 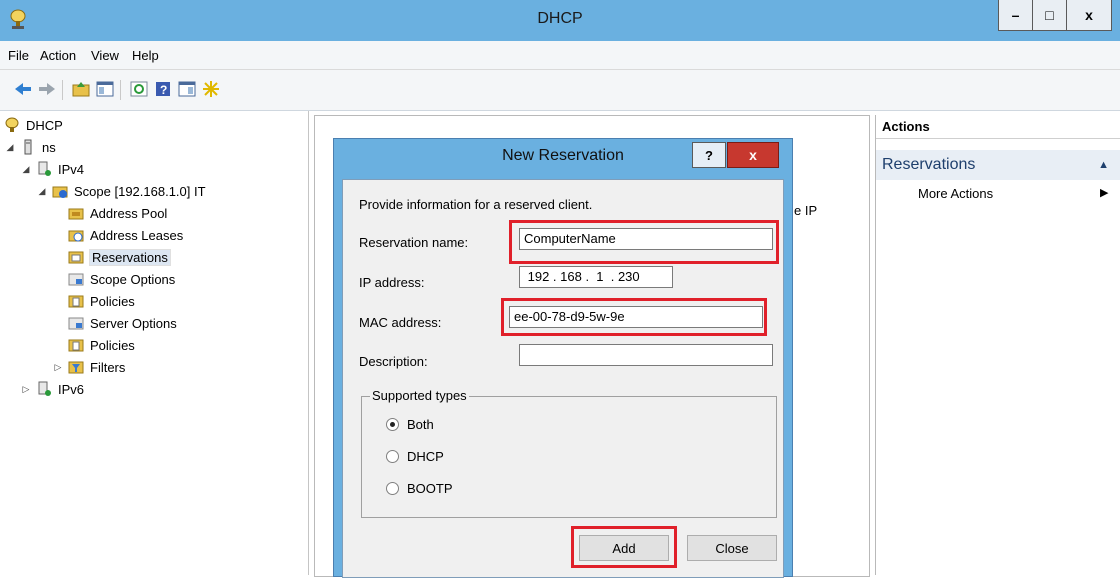 I want to click on tree-node-address-pool: Address Pool, so click(x=117, y=213).